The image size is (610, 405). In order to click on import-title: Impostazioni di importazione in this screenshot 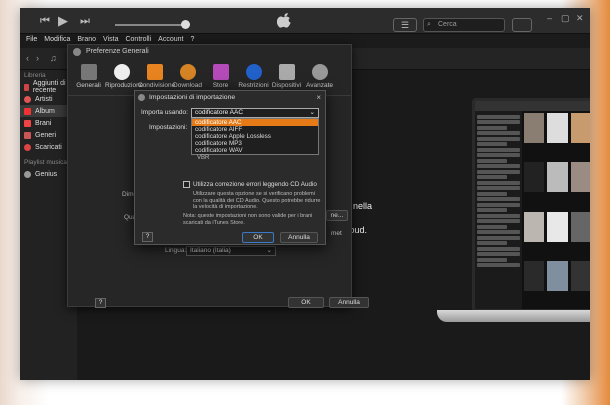, I will do `click(230, 97)`.